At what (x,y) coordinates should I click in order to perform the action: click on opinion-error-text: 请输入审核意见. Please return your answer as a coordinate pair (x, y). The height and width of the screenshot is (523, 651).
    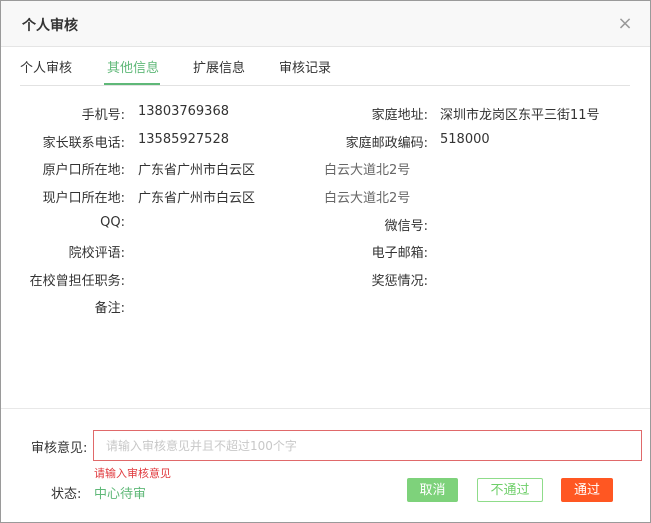
    Looking at the image, I should click on (132, 473).